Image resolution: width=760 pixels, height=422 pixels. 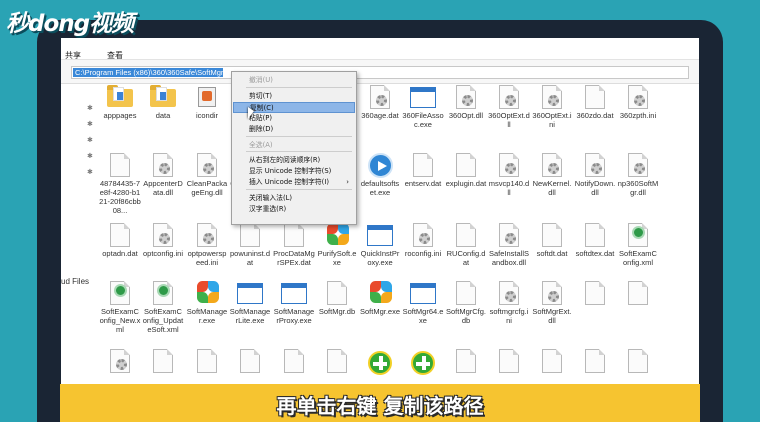 I want to click on file-name: SoftMgrExt.dll, so click(x=552, y=316).